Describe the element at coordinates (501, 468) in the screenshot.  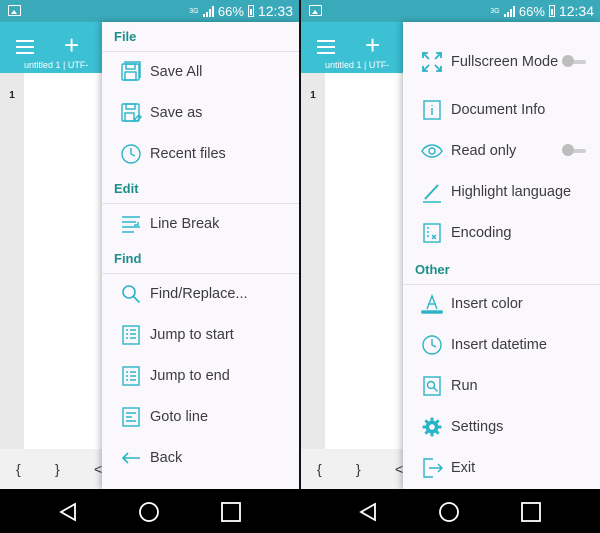
I see `menu-item-exit: Exit` at that location.